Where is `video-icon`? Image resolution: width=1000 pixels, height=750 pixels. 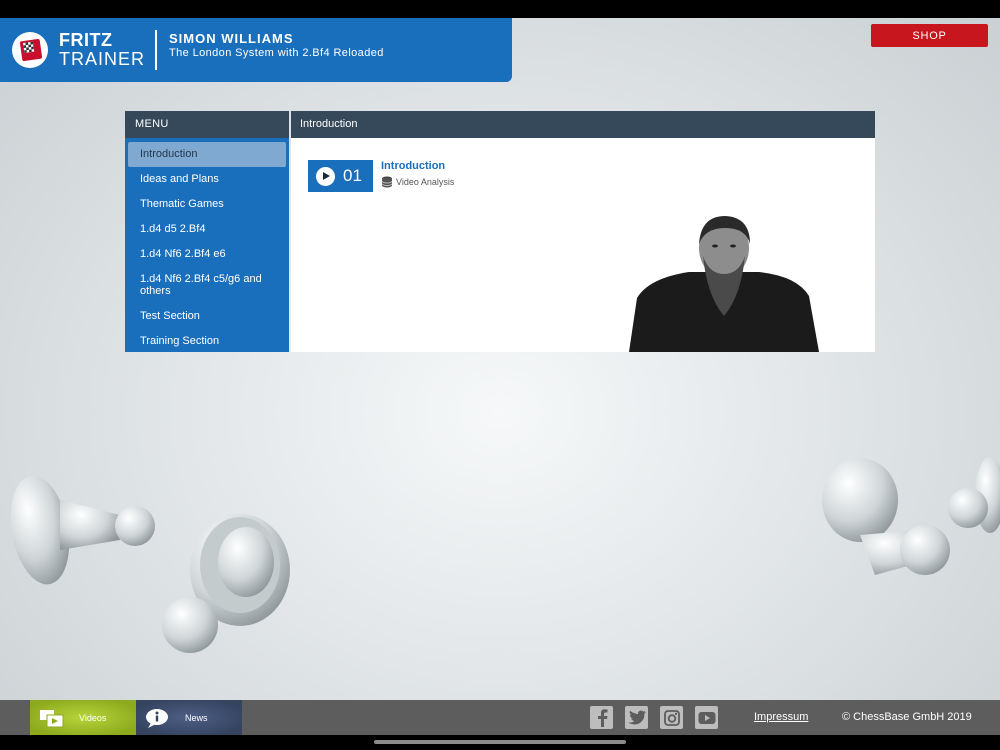 video-icon is located at coordinates (52, 718).